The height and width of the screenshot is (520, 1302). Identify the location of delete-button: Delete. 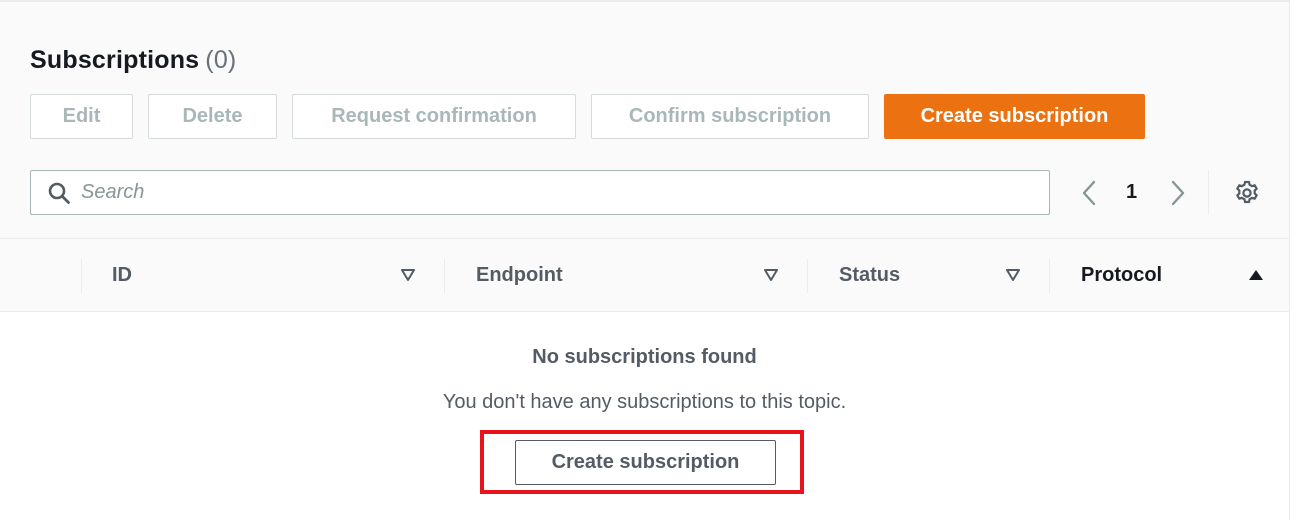
(212, 116).